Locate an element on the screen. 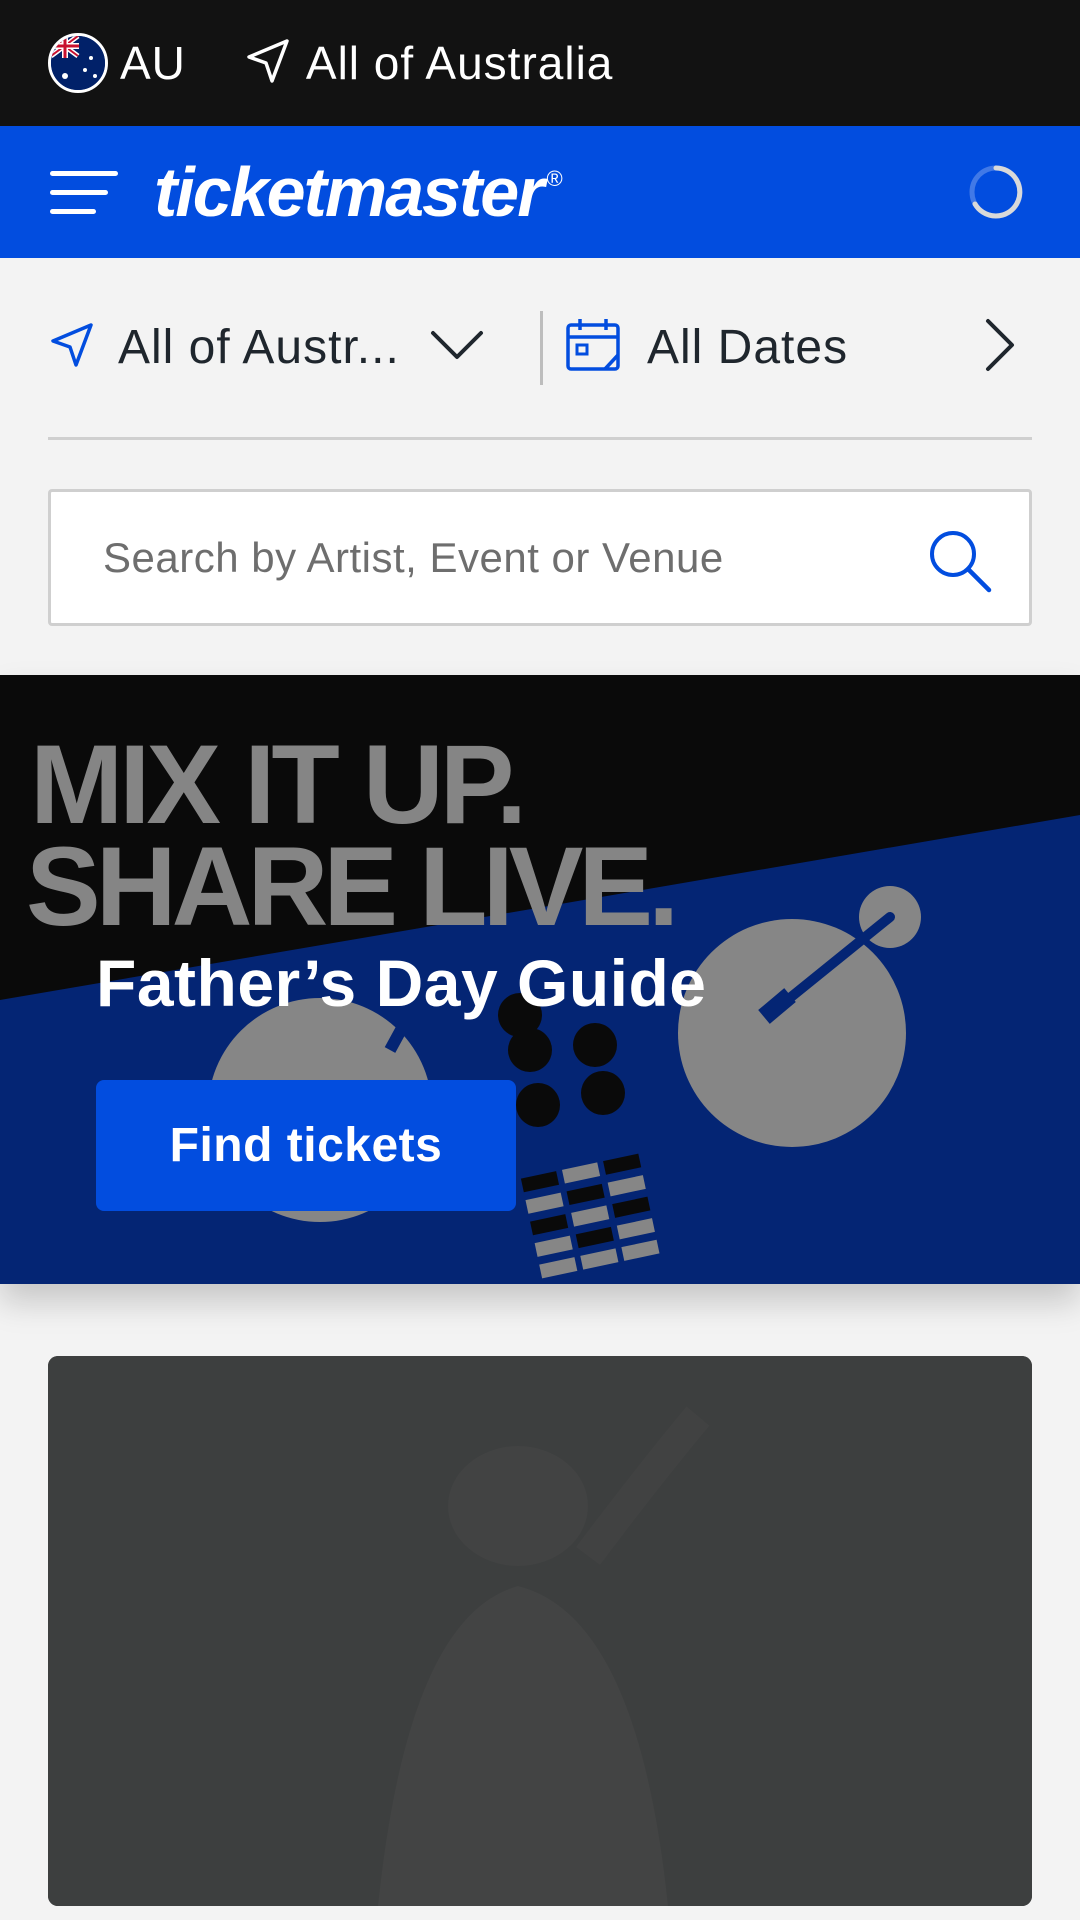 The image size is (1080, 1920). ticketmaster-logo: ticketmaster ® is located at coordinates (358, 192).